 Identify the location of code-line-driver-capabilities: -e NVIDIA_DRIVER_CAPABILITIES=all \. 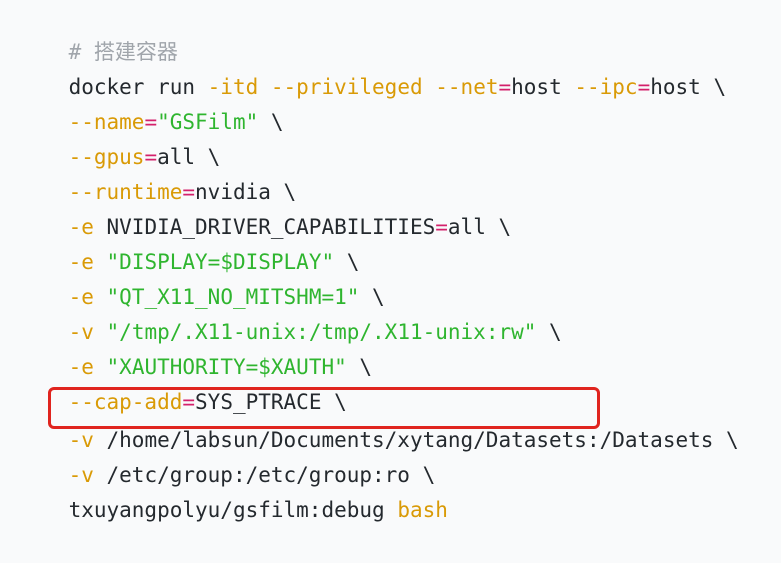
(265, 207).